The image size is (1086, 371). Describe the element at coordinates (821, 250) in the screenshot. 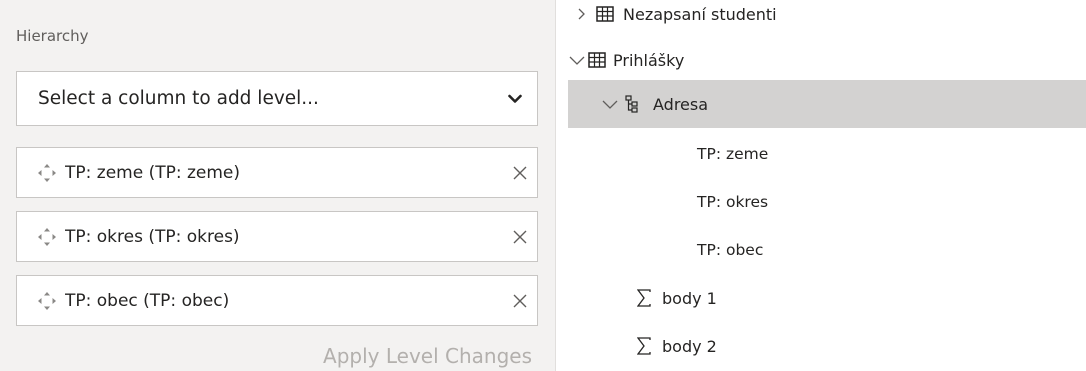

I see `tree-item-tp-obec: TP: obec` at that location.